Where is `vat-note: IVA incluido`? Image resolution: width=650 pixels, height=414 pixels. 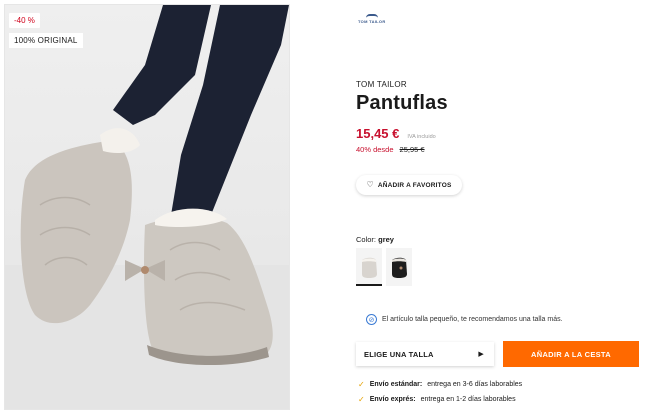
vat-note: IVA incluido is located at coordinates (421, 137).